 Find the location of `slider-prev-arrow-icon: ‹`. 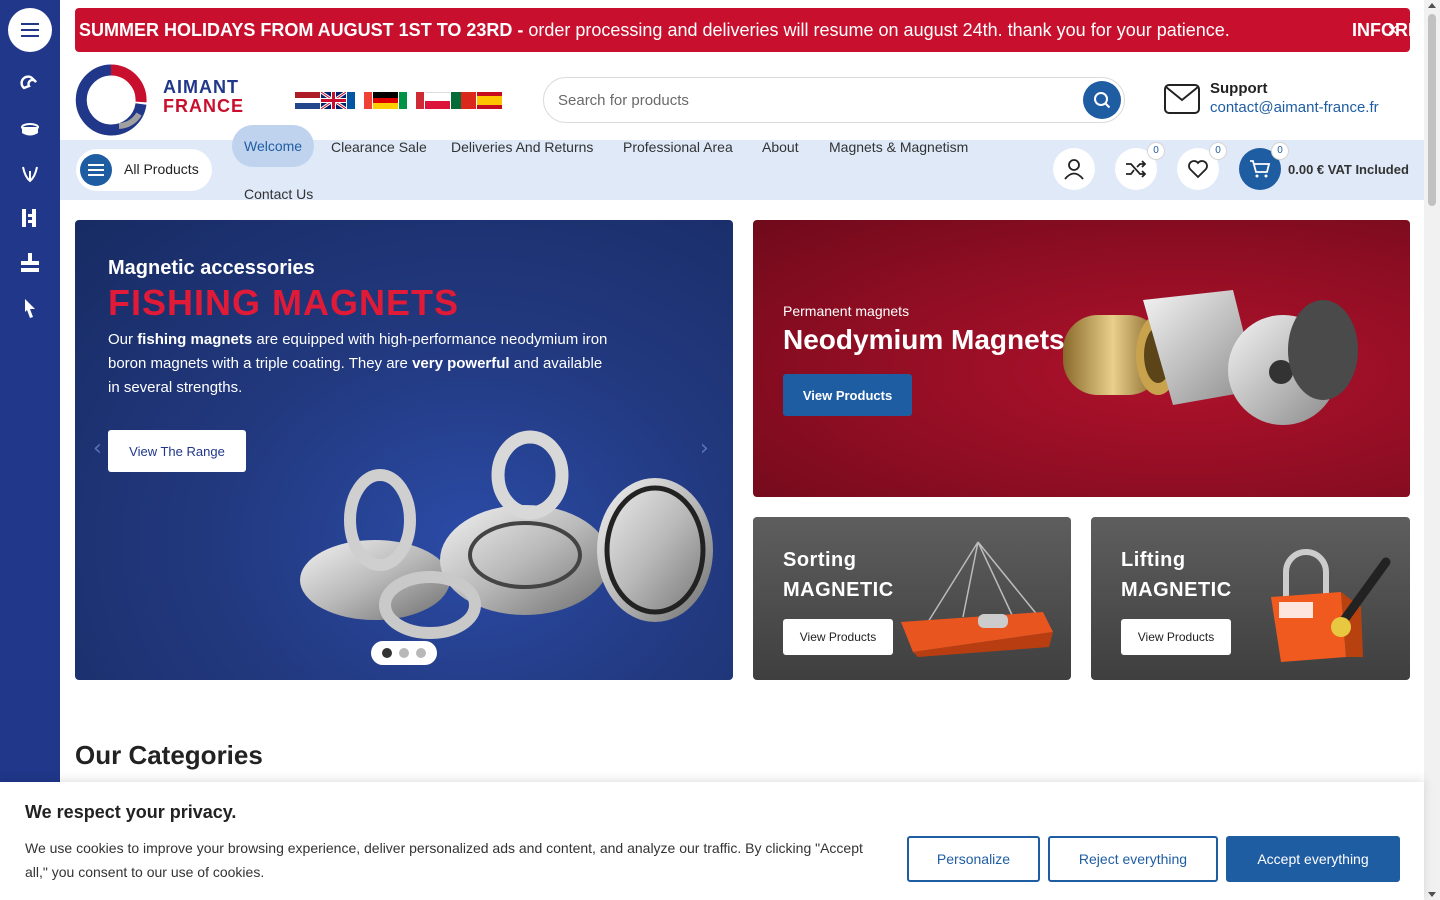

slider-prev-arrow-icon: ‹ is located at coordinates (97, 448).